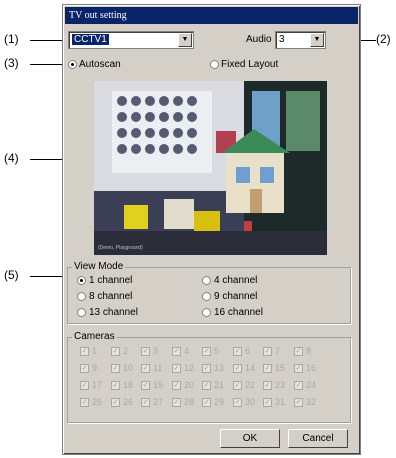 This screenshot has width=396, height=458. Describe the element at coordinates (128, 402) in the screenshot. I see `camera-label-26: 26` at that location.